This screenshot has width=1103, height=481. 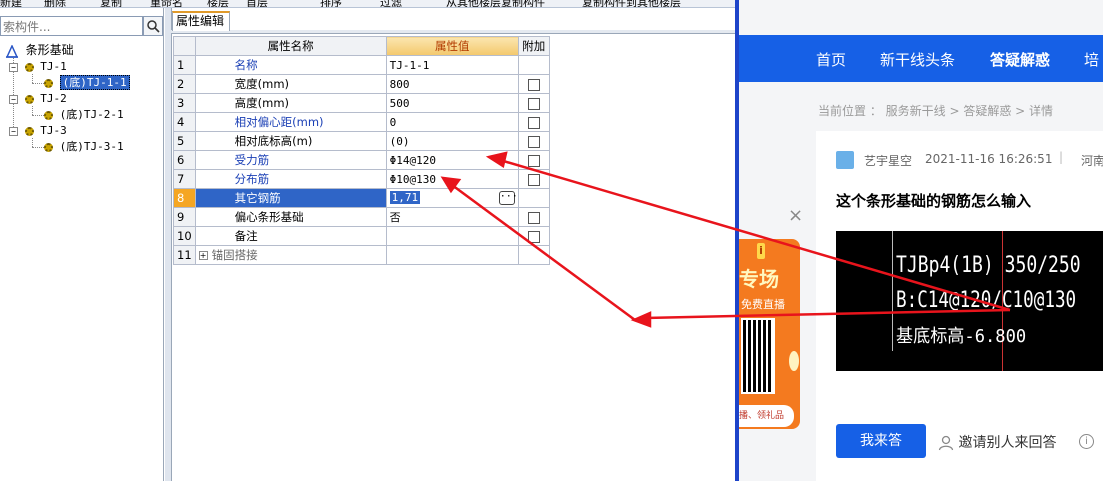 I want to click on toolbar-filter-button: 过滤, so click(x=391, y=3).